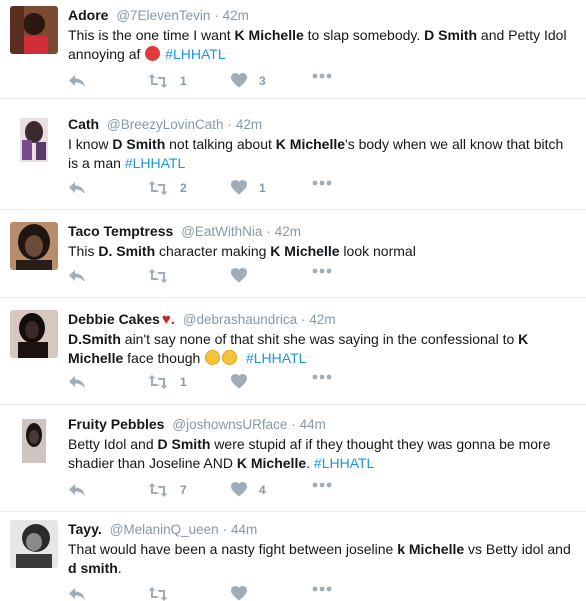 The image size is (586, 601). Describe the element at coordinates (320, 124) in the screenshot. I see `tweet-header: Cath @BreezyLovinCath · 42m` at that location.